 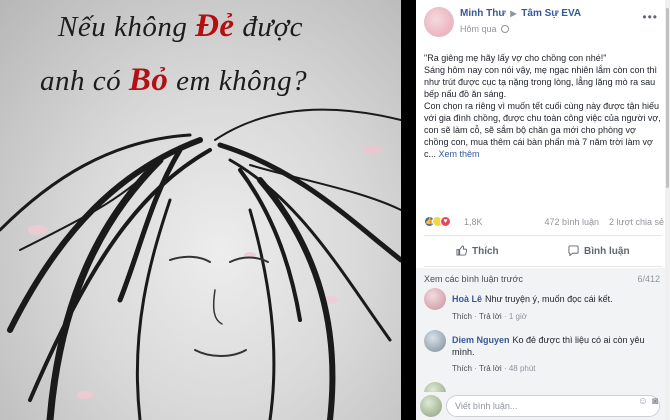 I want to click on comment-actions: Thích · Trả lời · 1 giờ, so click(x=489, y=316).